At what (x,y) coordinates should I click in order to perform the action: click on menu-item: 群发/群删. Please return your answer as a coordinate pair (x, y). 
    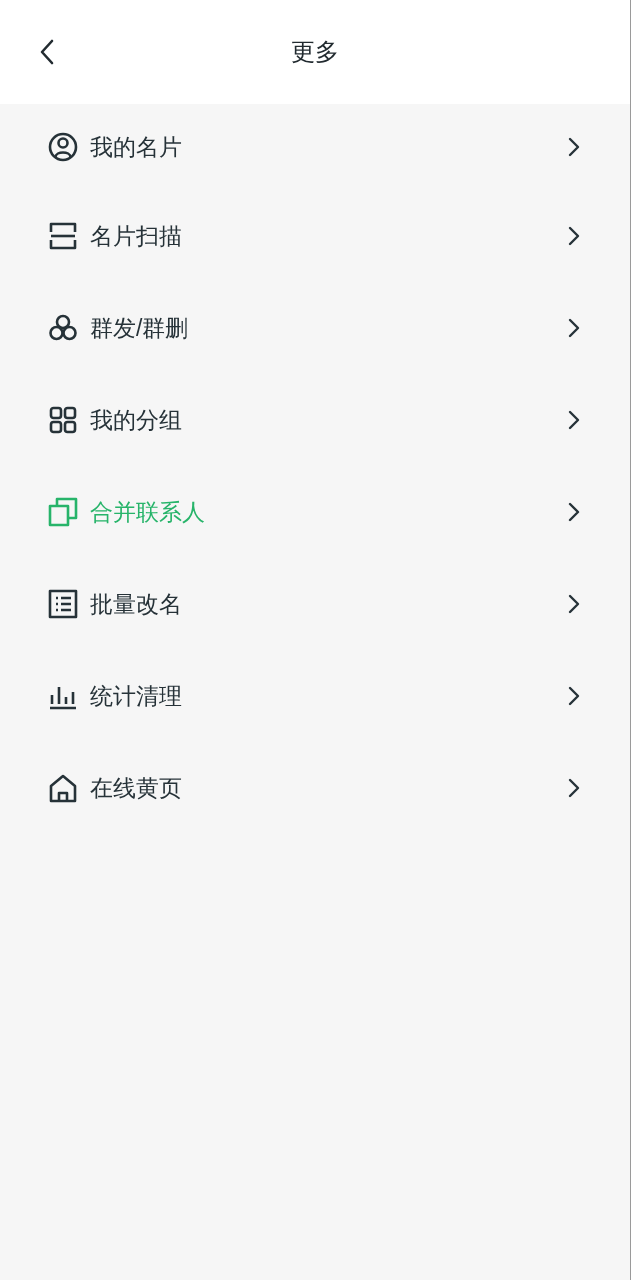
    Looking at the image, I should click on (315, 328).